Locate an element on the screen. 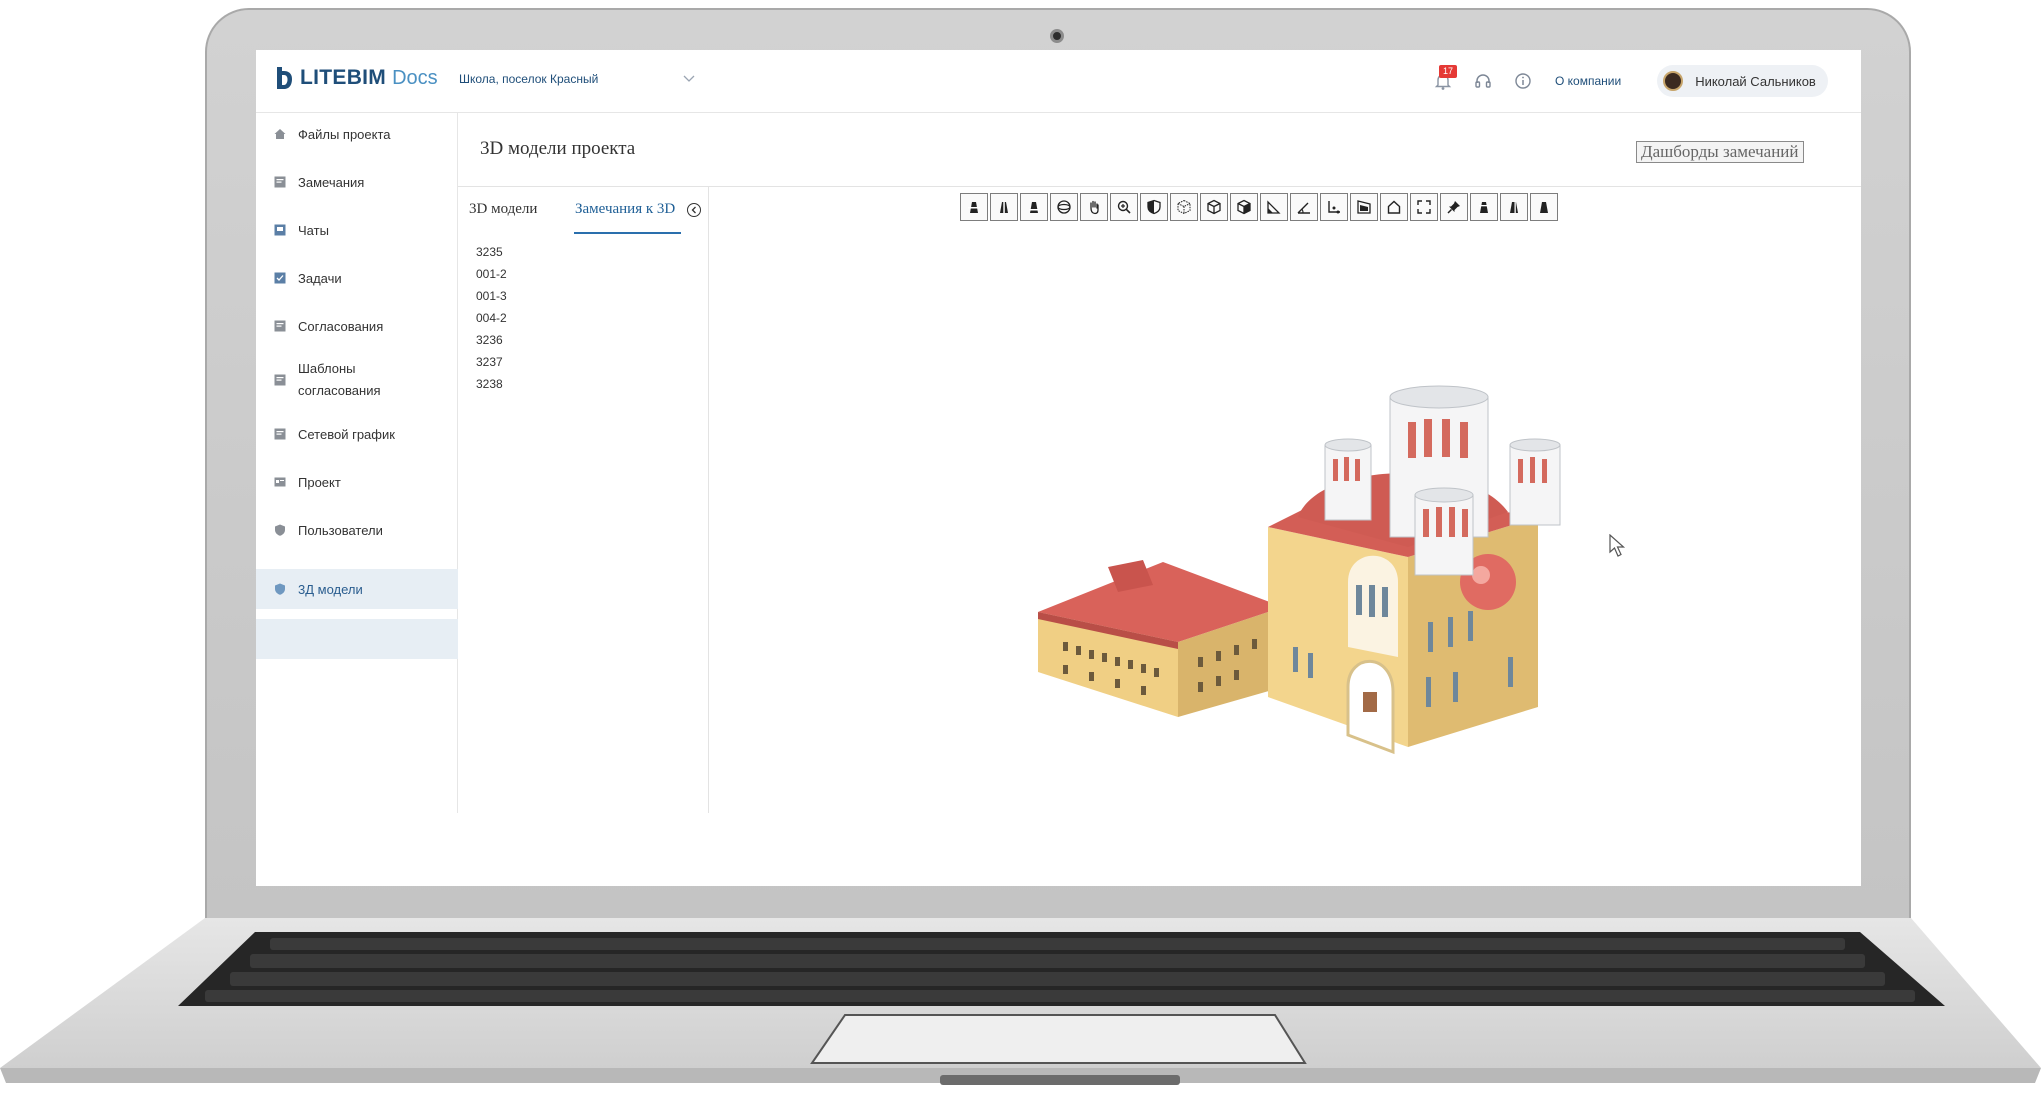 Image resolution: width=2041 pixels, height=1093 pixels. chat-icon is located at coordinates (280, 230).